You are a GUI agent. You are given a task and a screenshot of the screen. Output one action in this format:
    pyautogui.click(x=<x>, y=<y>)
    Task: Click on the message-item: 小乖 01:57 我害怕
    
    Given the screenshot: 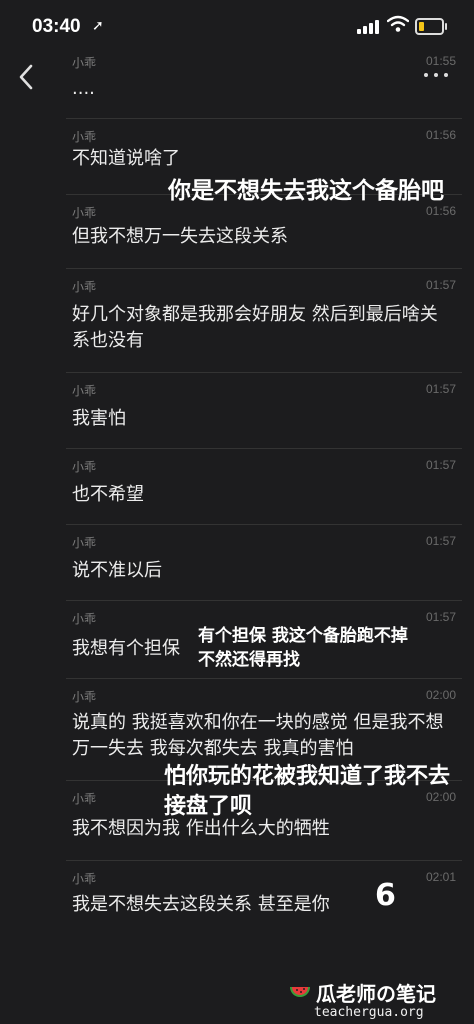 What is the action you would take?
    pyautogui.click(x=264, y=410)
    